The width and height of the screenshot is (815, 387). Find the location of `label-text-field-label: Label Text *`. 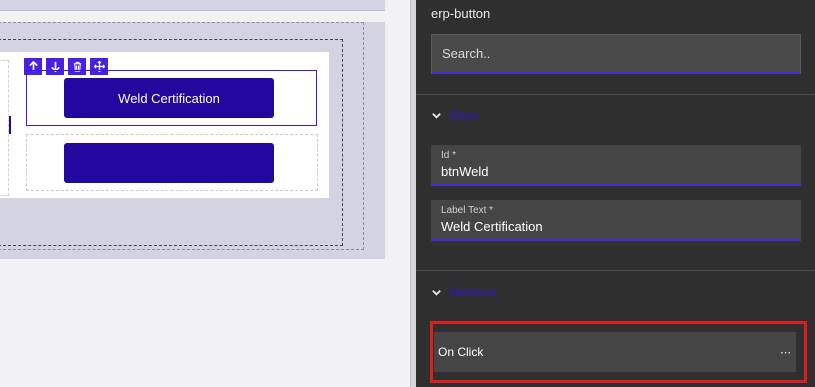

label-text-field-label: Label Text * is located at coordinates (467, 210).